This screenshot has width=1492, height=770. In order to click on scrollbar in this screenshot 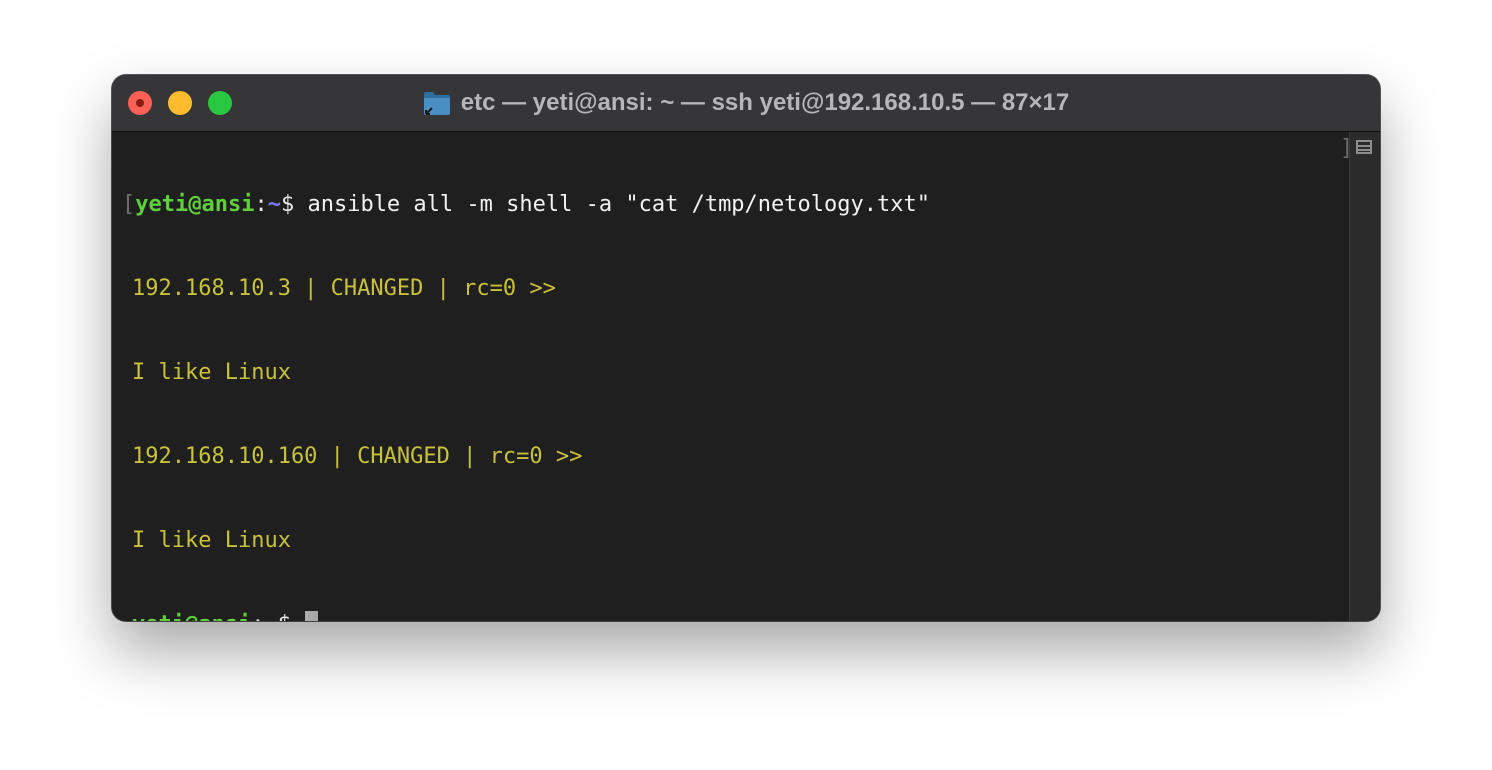, I will do `click(1364, 376)`.